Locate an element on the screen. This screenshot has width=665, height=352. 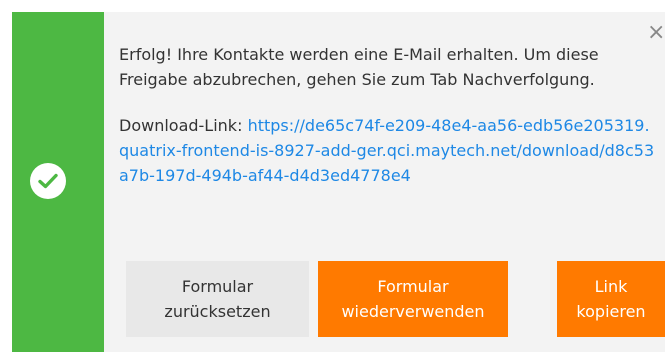
copy-link-button: Link kopieren is located at coordinates (611, 299).